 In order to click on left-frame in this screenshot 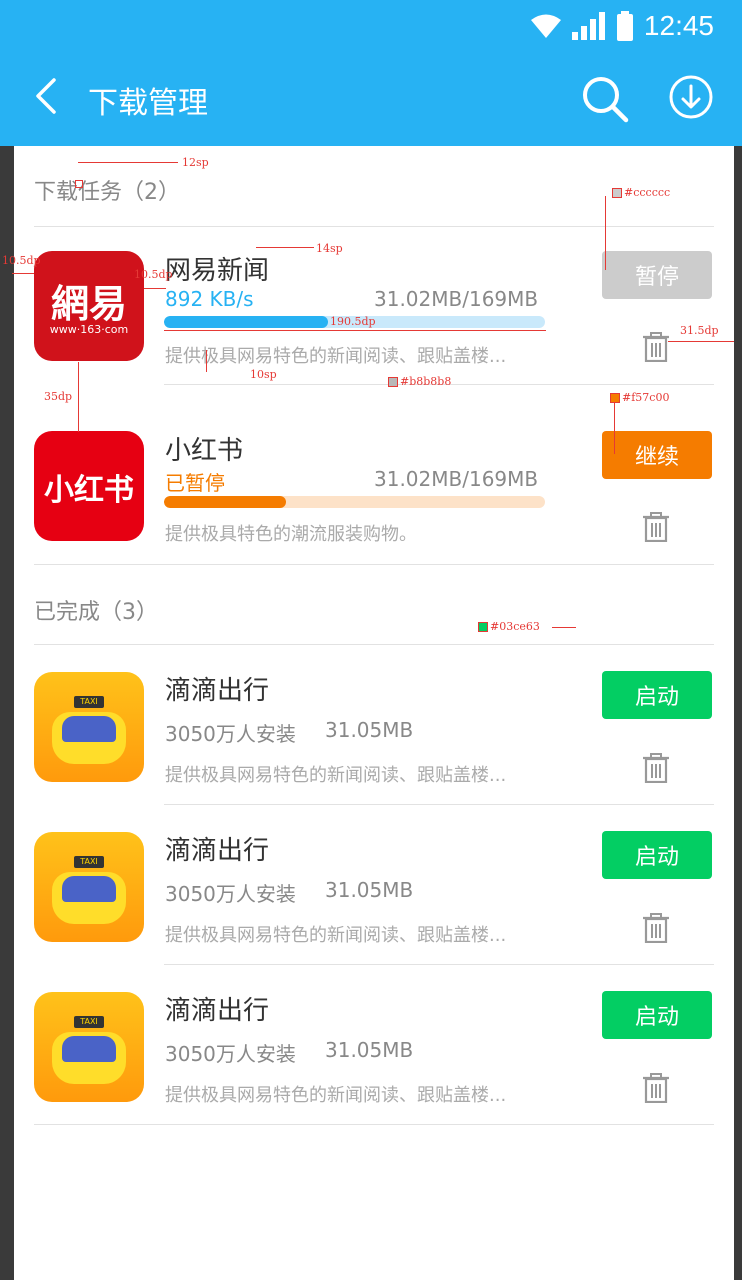, I will do `click(7, 713)`.